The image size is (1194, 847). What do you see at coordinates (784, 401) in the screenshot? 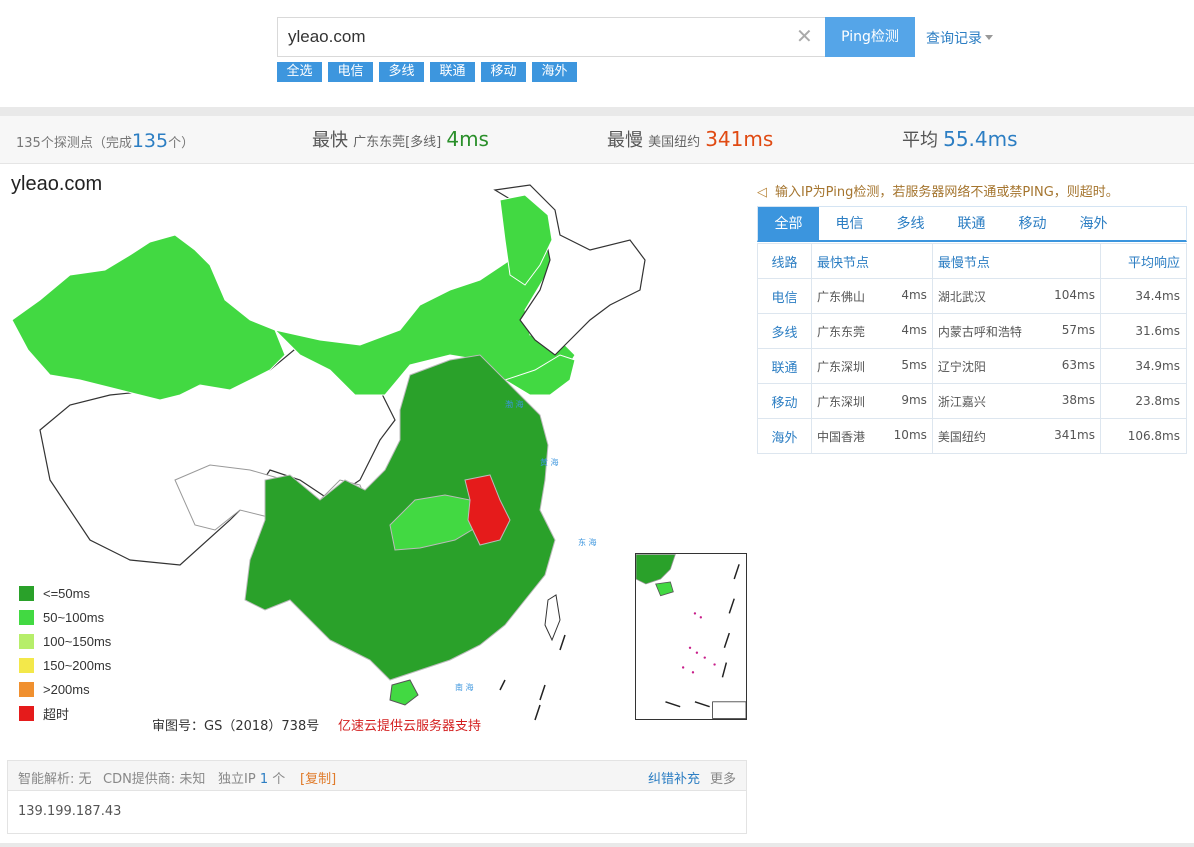
I see `row-line: 移动` at bounding box center [784, 401].